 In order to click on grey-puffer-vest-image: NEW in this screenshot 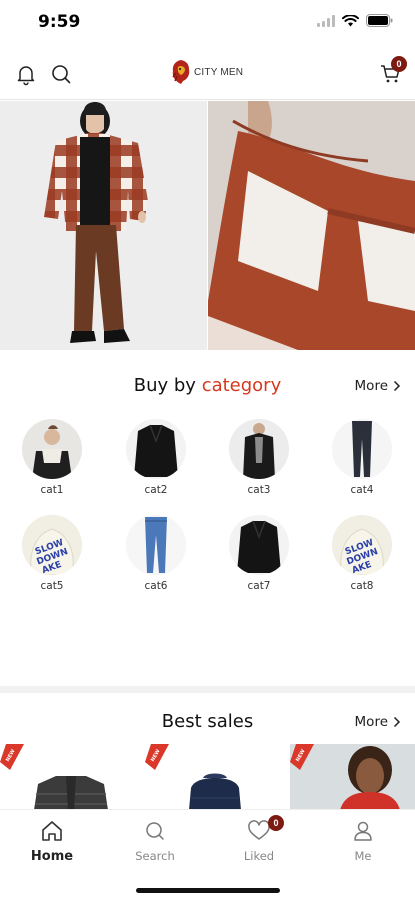, I will do `click(70, 777)`.